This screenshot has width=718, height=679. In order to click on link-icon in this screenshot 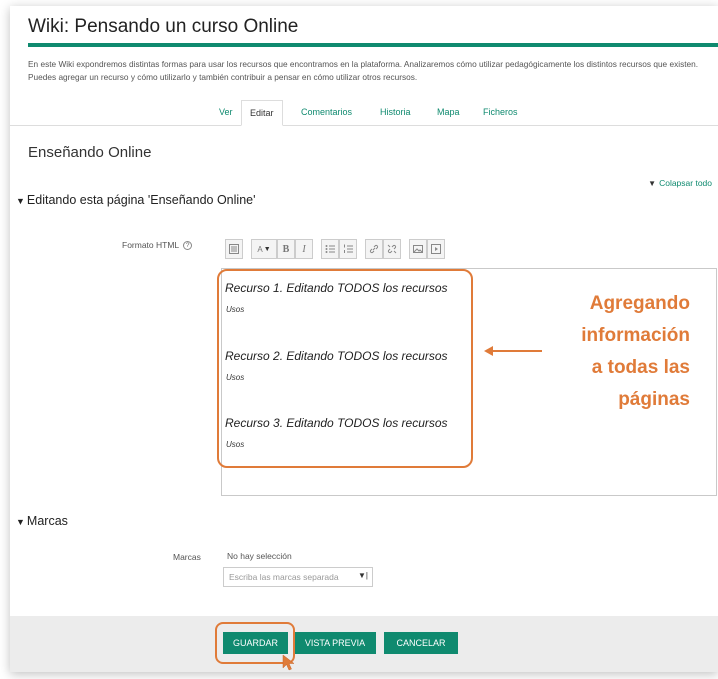, I will do `click(374, 249)`.